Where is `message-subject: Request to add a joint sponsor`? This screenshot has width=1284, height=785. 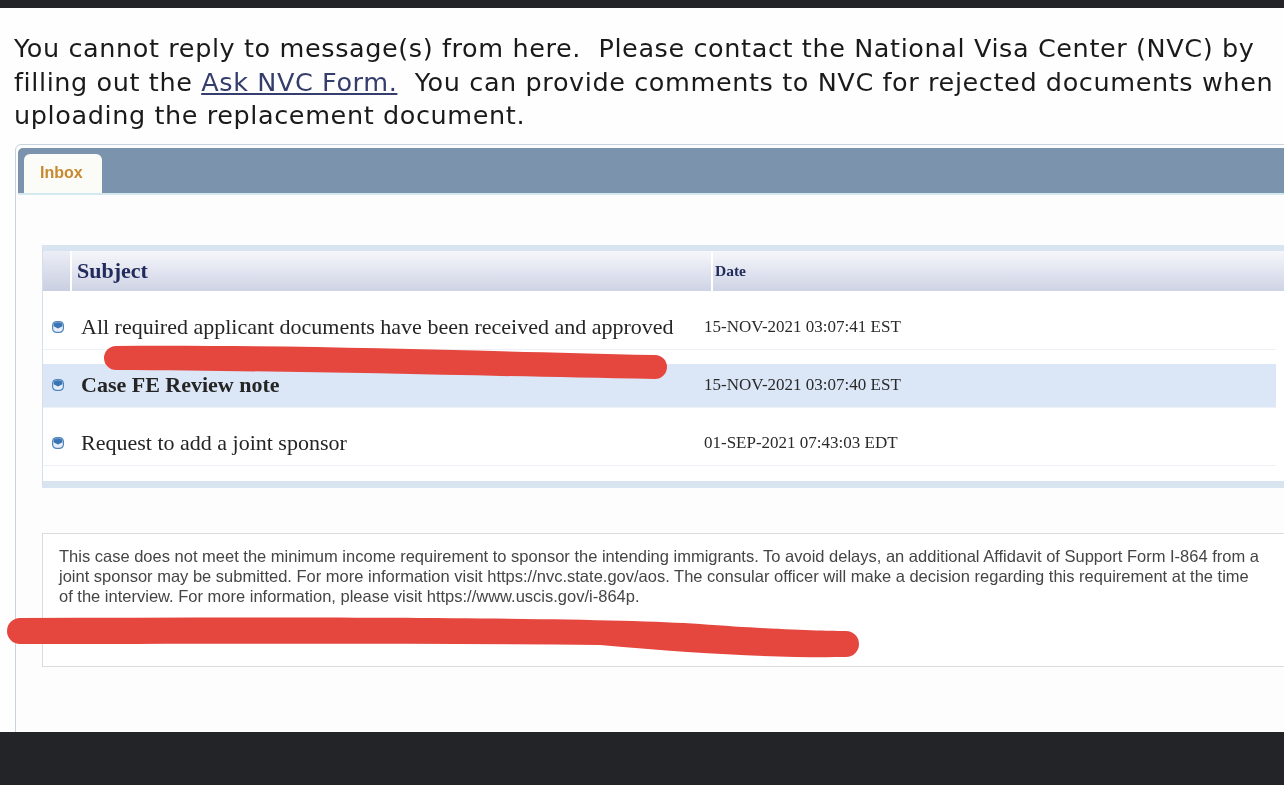 message-subject: Request to add a joint sponsor is located at coordinates (214, 443).